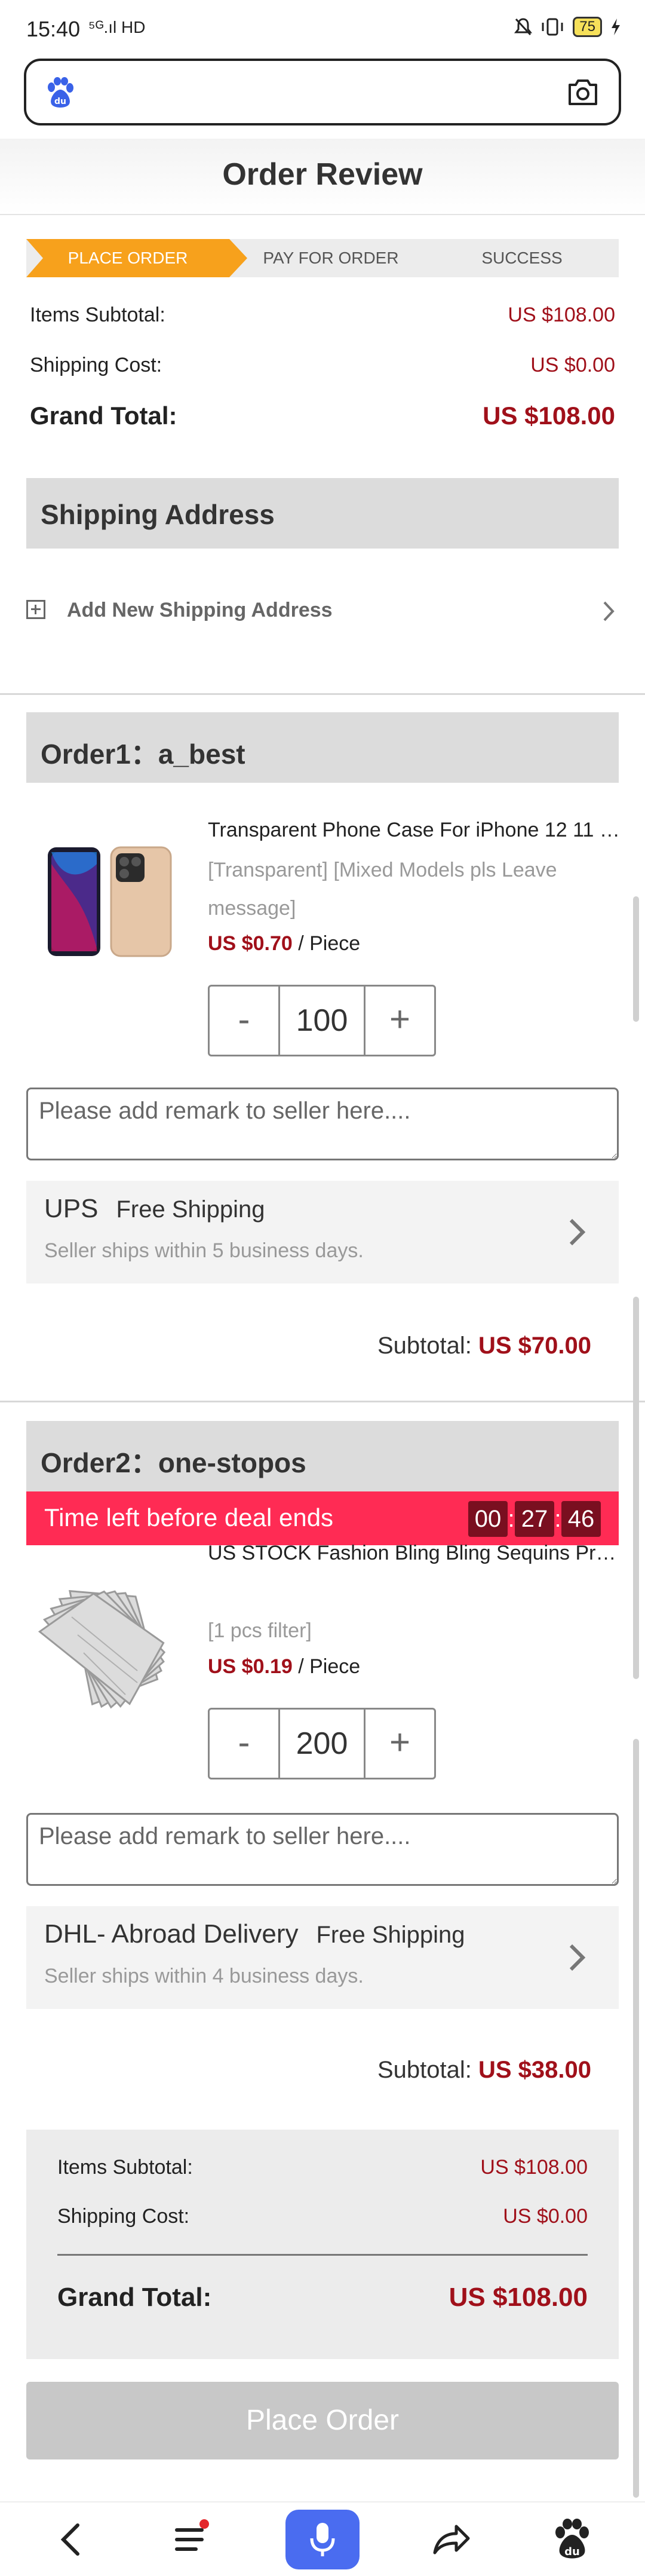 The height and width of the screenshot is (2576, 645). I want to click on place-order-button: Place Order, so click(322, 2420).